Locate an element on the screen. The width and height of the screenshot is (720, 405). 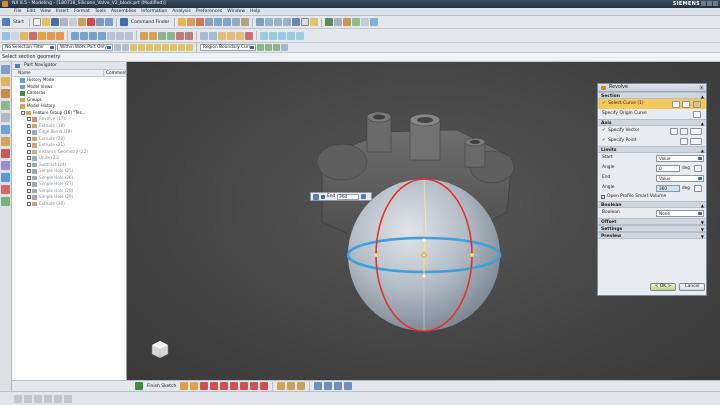
axis-group: Axis ▲ is located at coordinates (652, 122).